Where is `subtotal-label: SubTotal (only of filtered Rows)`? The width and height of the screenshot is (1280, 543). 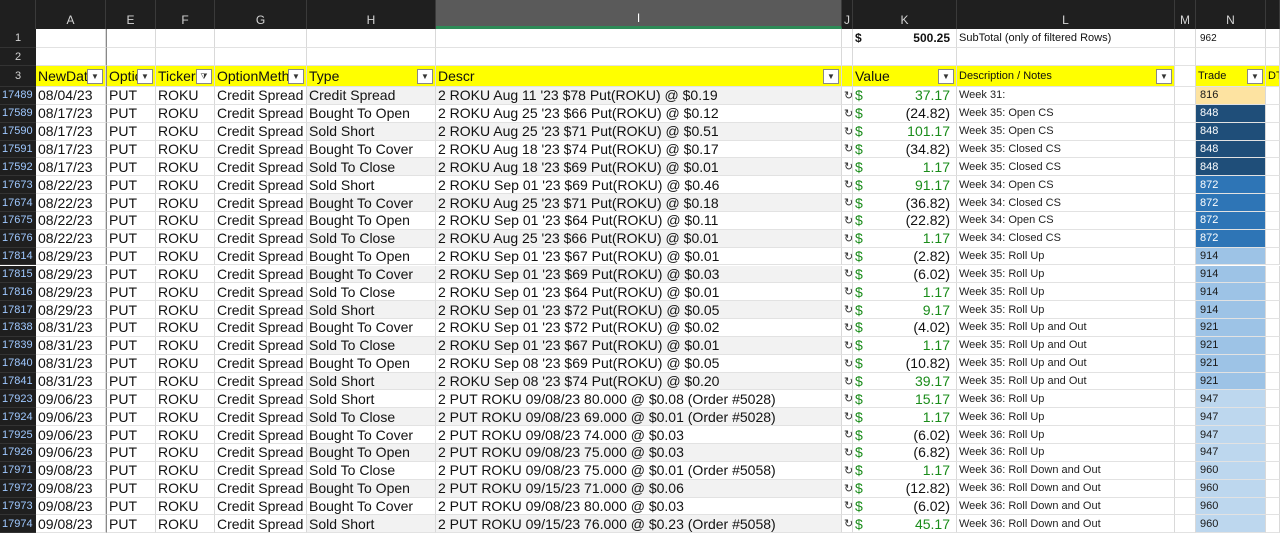
subtotal-label: SubTotal (only of filtered Rows) is located at coordinates (1066, 38).